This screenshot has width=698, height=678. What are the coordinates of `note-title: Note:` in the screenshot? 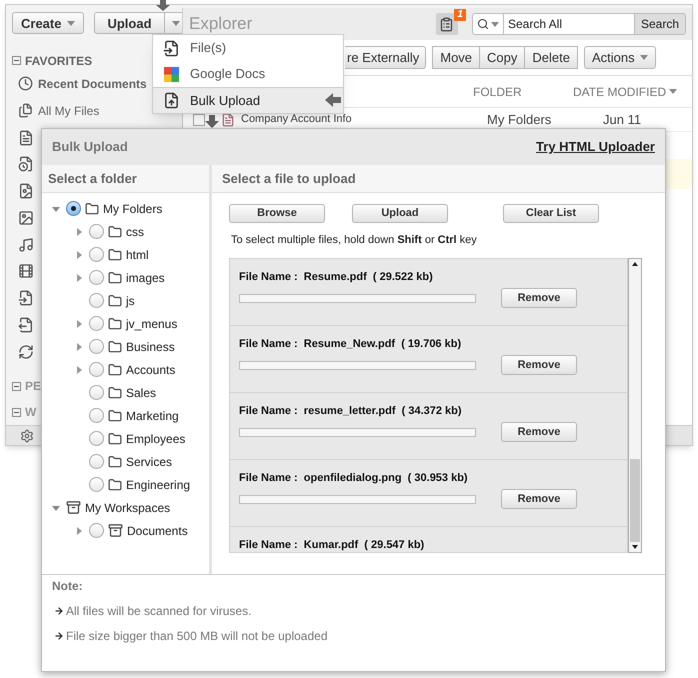 It's located at (68, 586).